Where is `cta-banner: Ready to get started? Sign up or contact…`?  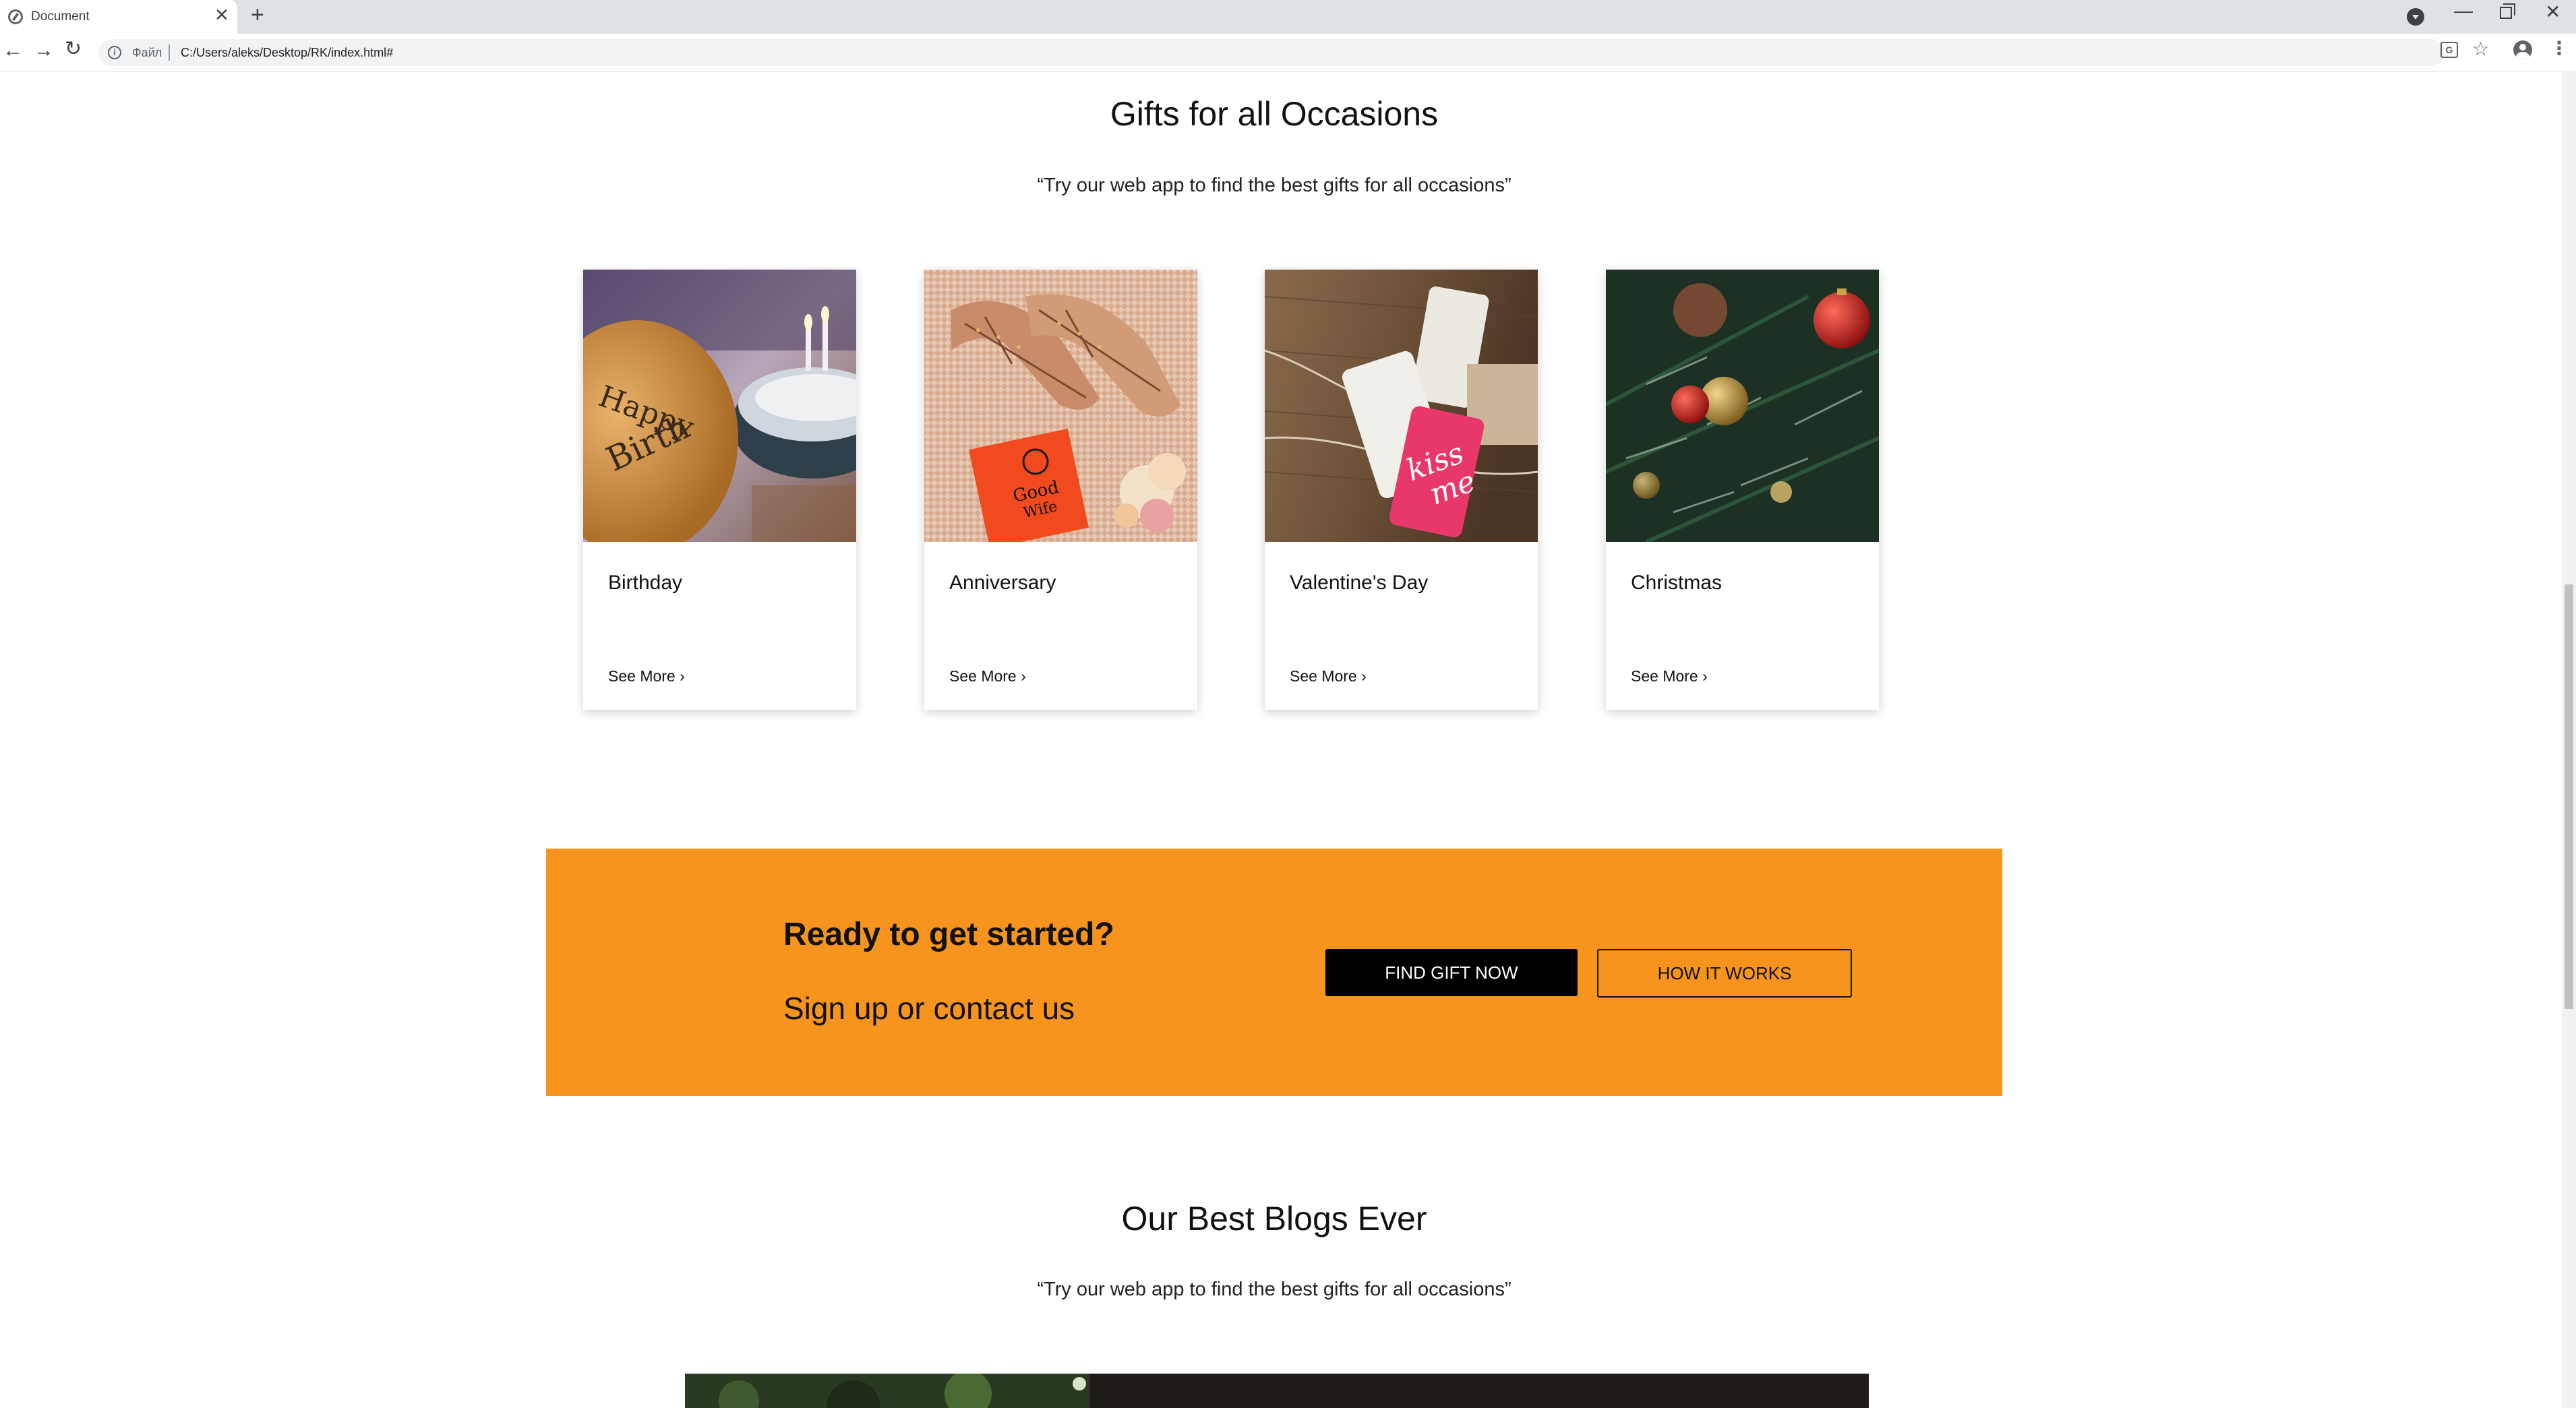
cta-banner: Ready to get started? Sign up or contact… is located at coordinates (1274, 972).